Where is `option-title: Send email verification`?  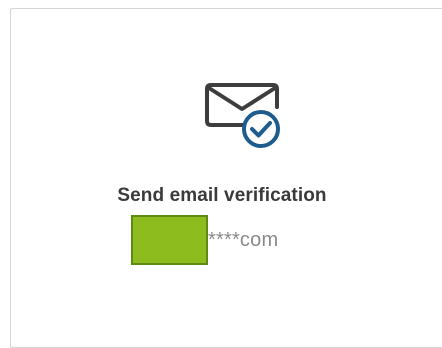
option-title: Send email verification is located at coordinates (222, 195).